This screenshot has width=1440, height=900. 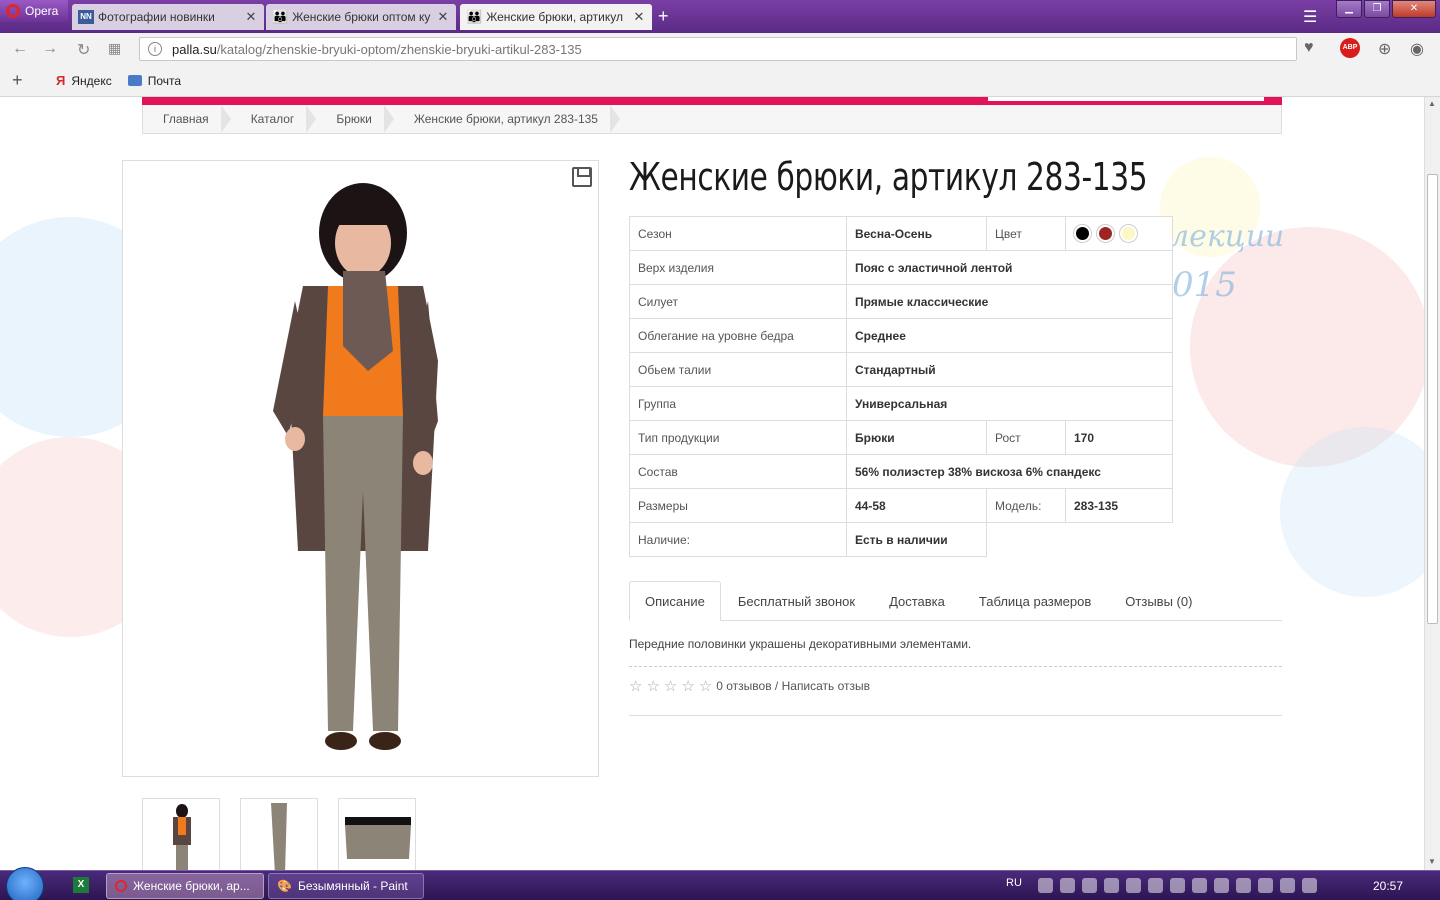 I want to click on breadcrumb-home: Главная, so click(x=187, y=119).